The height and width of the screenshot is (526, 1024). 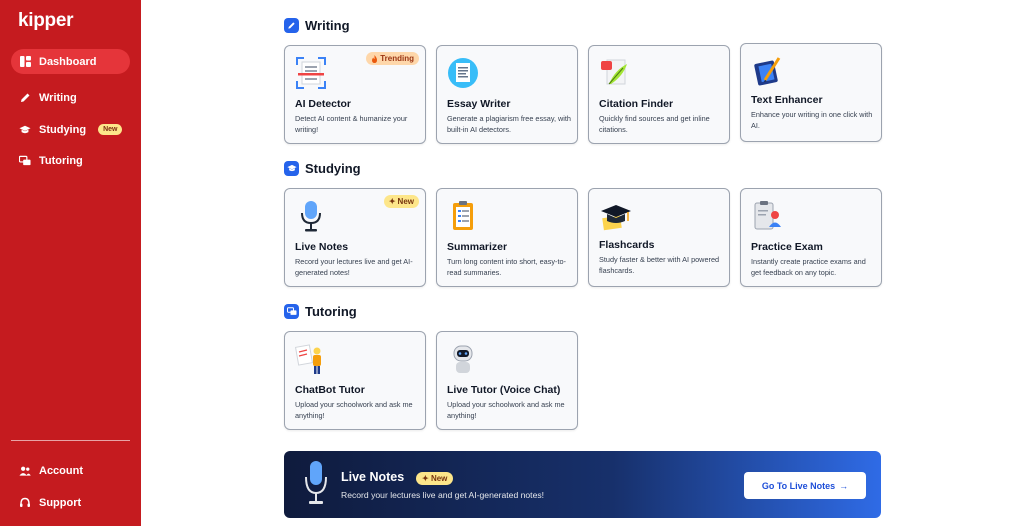 What do you see at coordinates (323, 104) in the screenshot?
I see `card-title: AI Detector` at bounding box center [323, 104].